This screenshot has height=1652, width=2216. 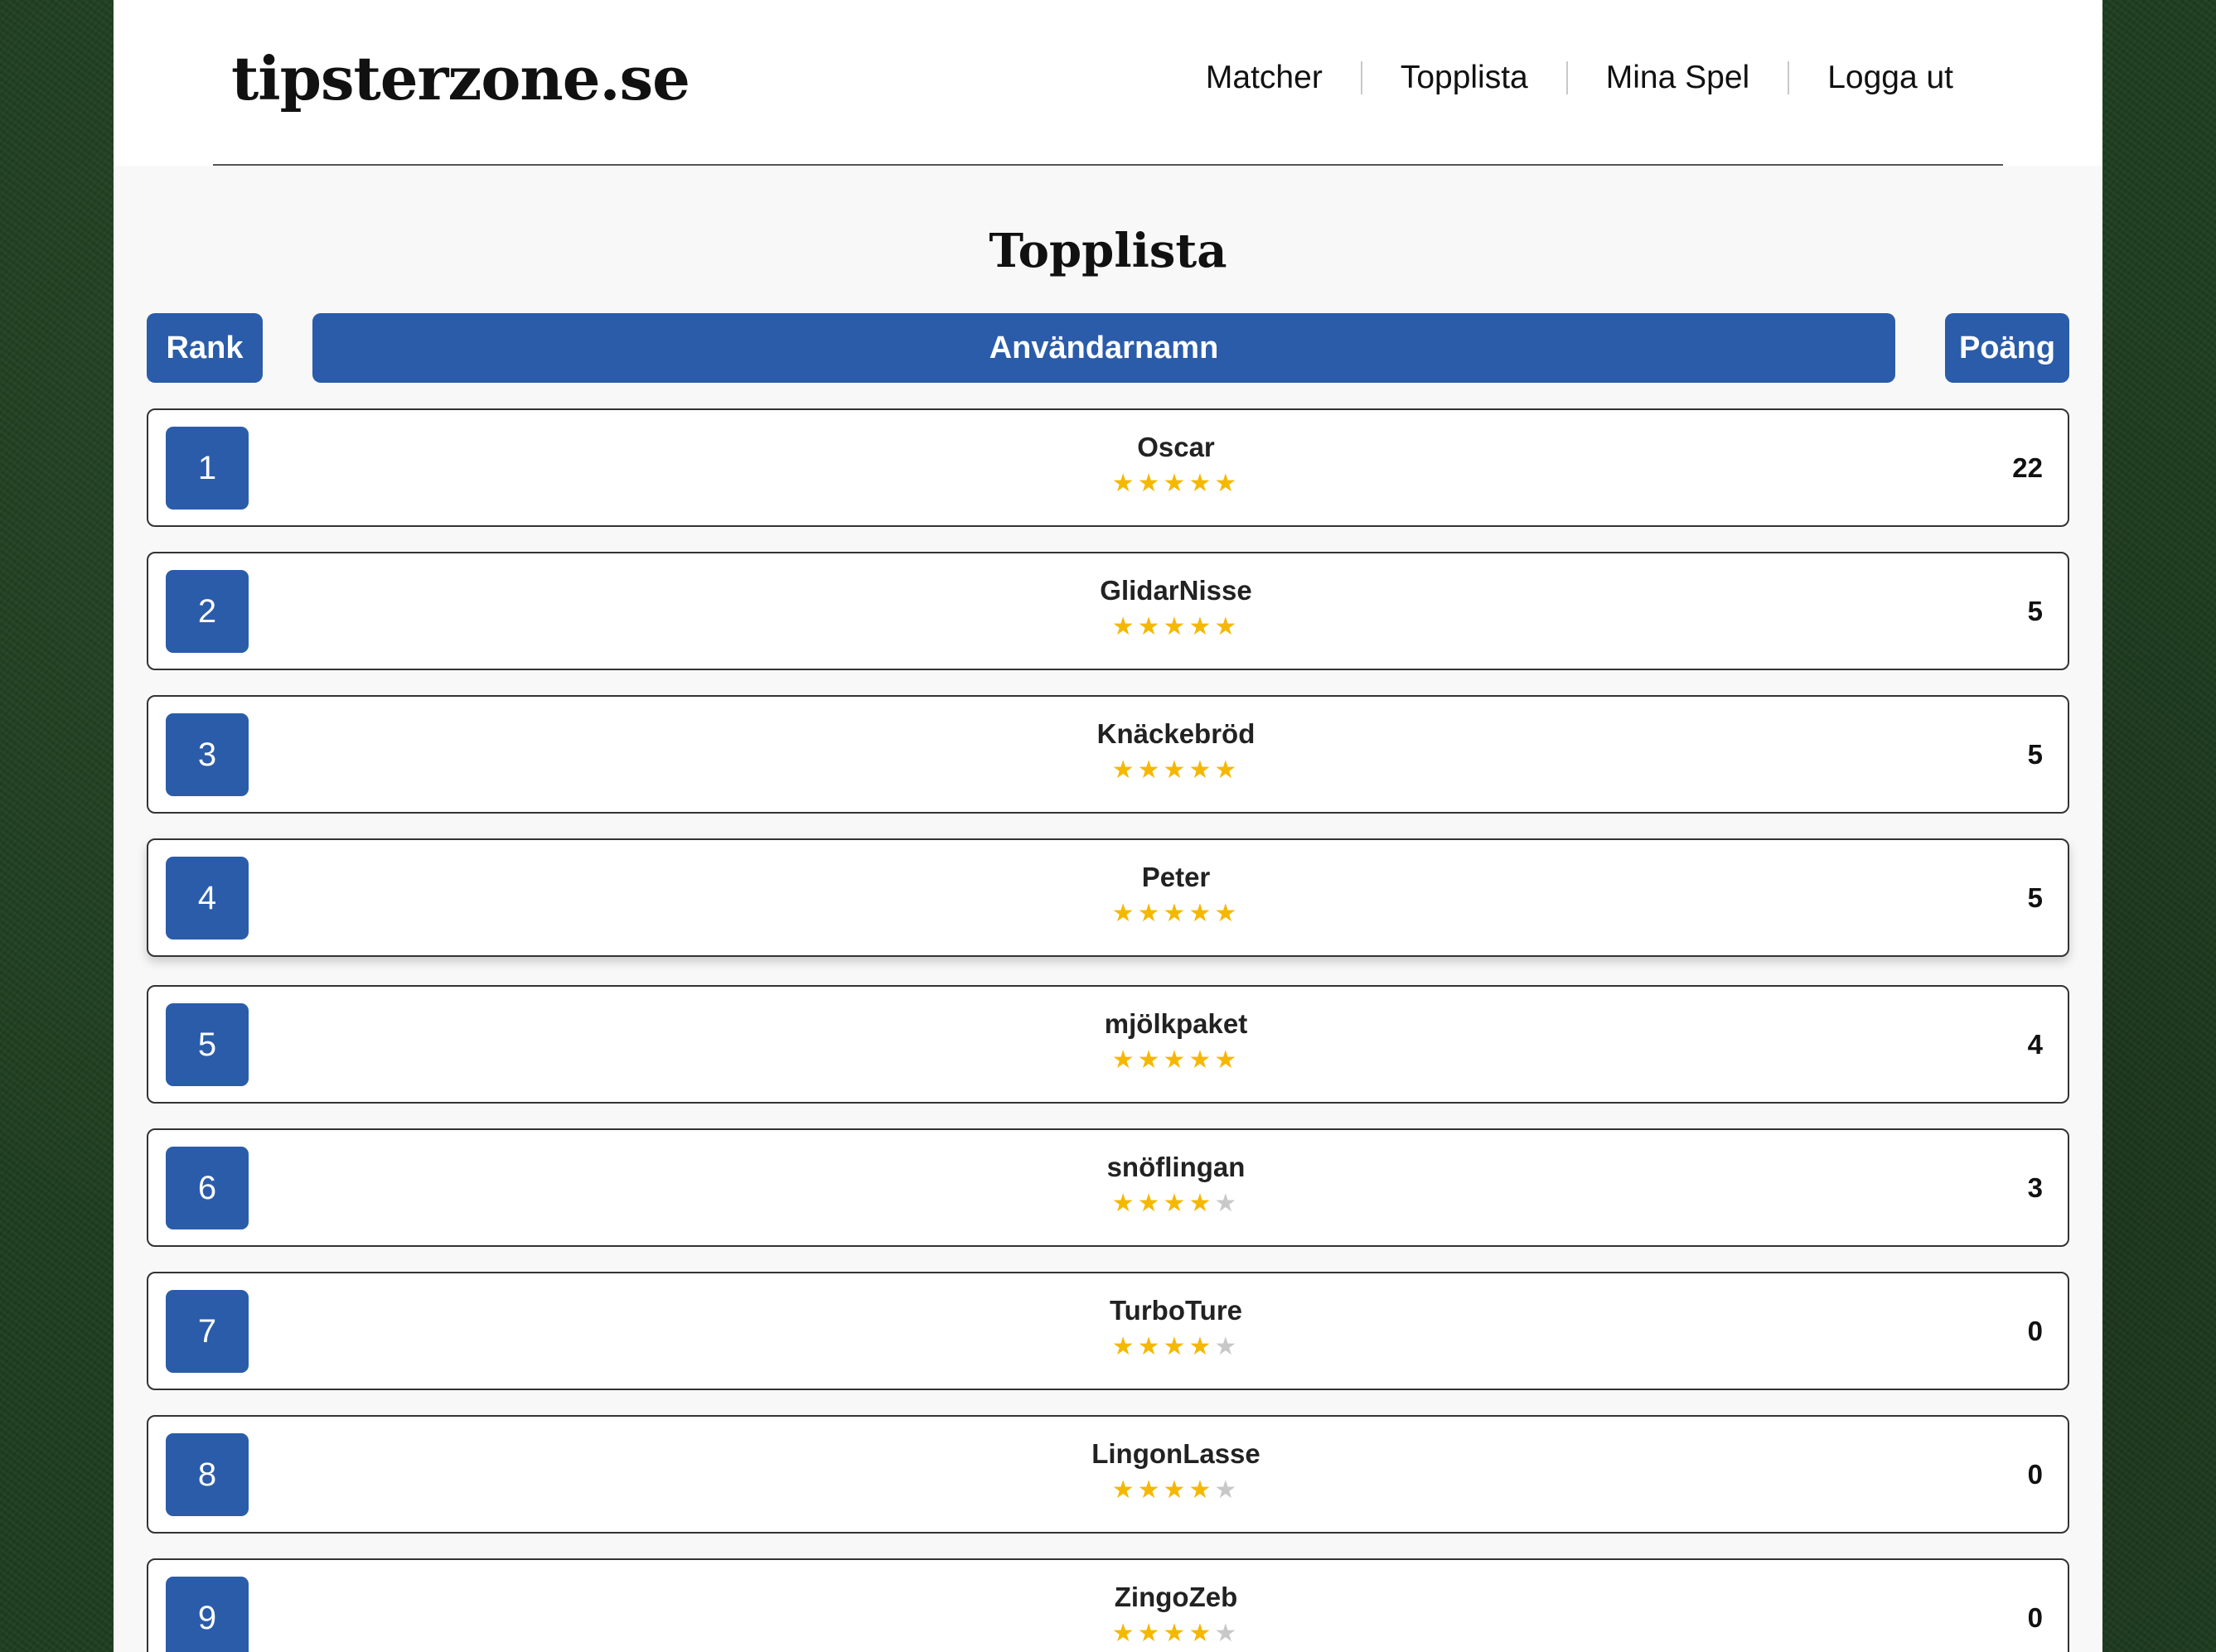 I want to click on player-name: mjölkpaket, so click(x=1176, y=1023).